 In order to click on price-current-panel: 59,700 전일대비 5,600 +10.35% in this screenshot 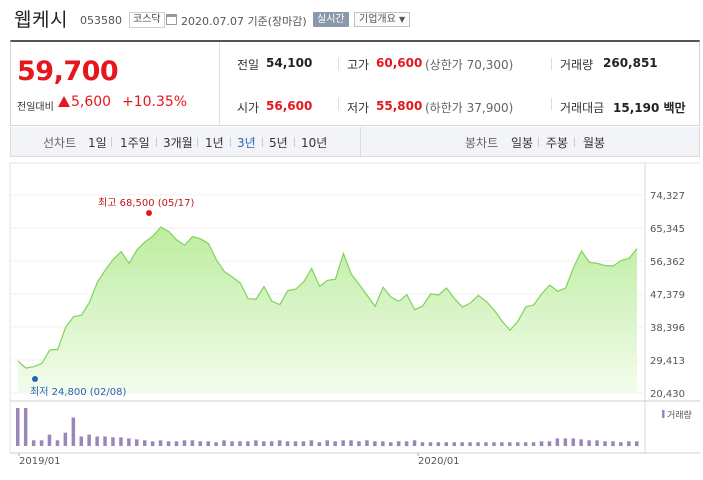, I will do `click(115, 84)`.